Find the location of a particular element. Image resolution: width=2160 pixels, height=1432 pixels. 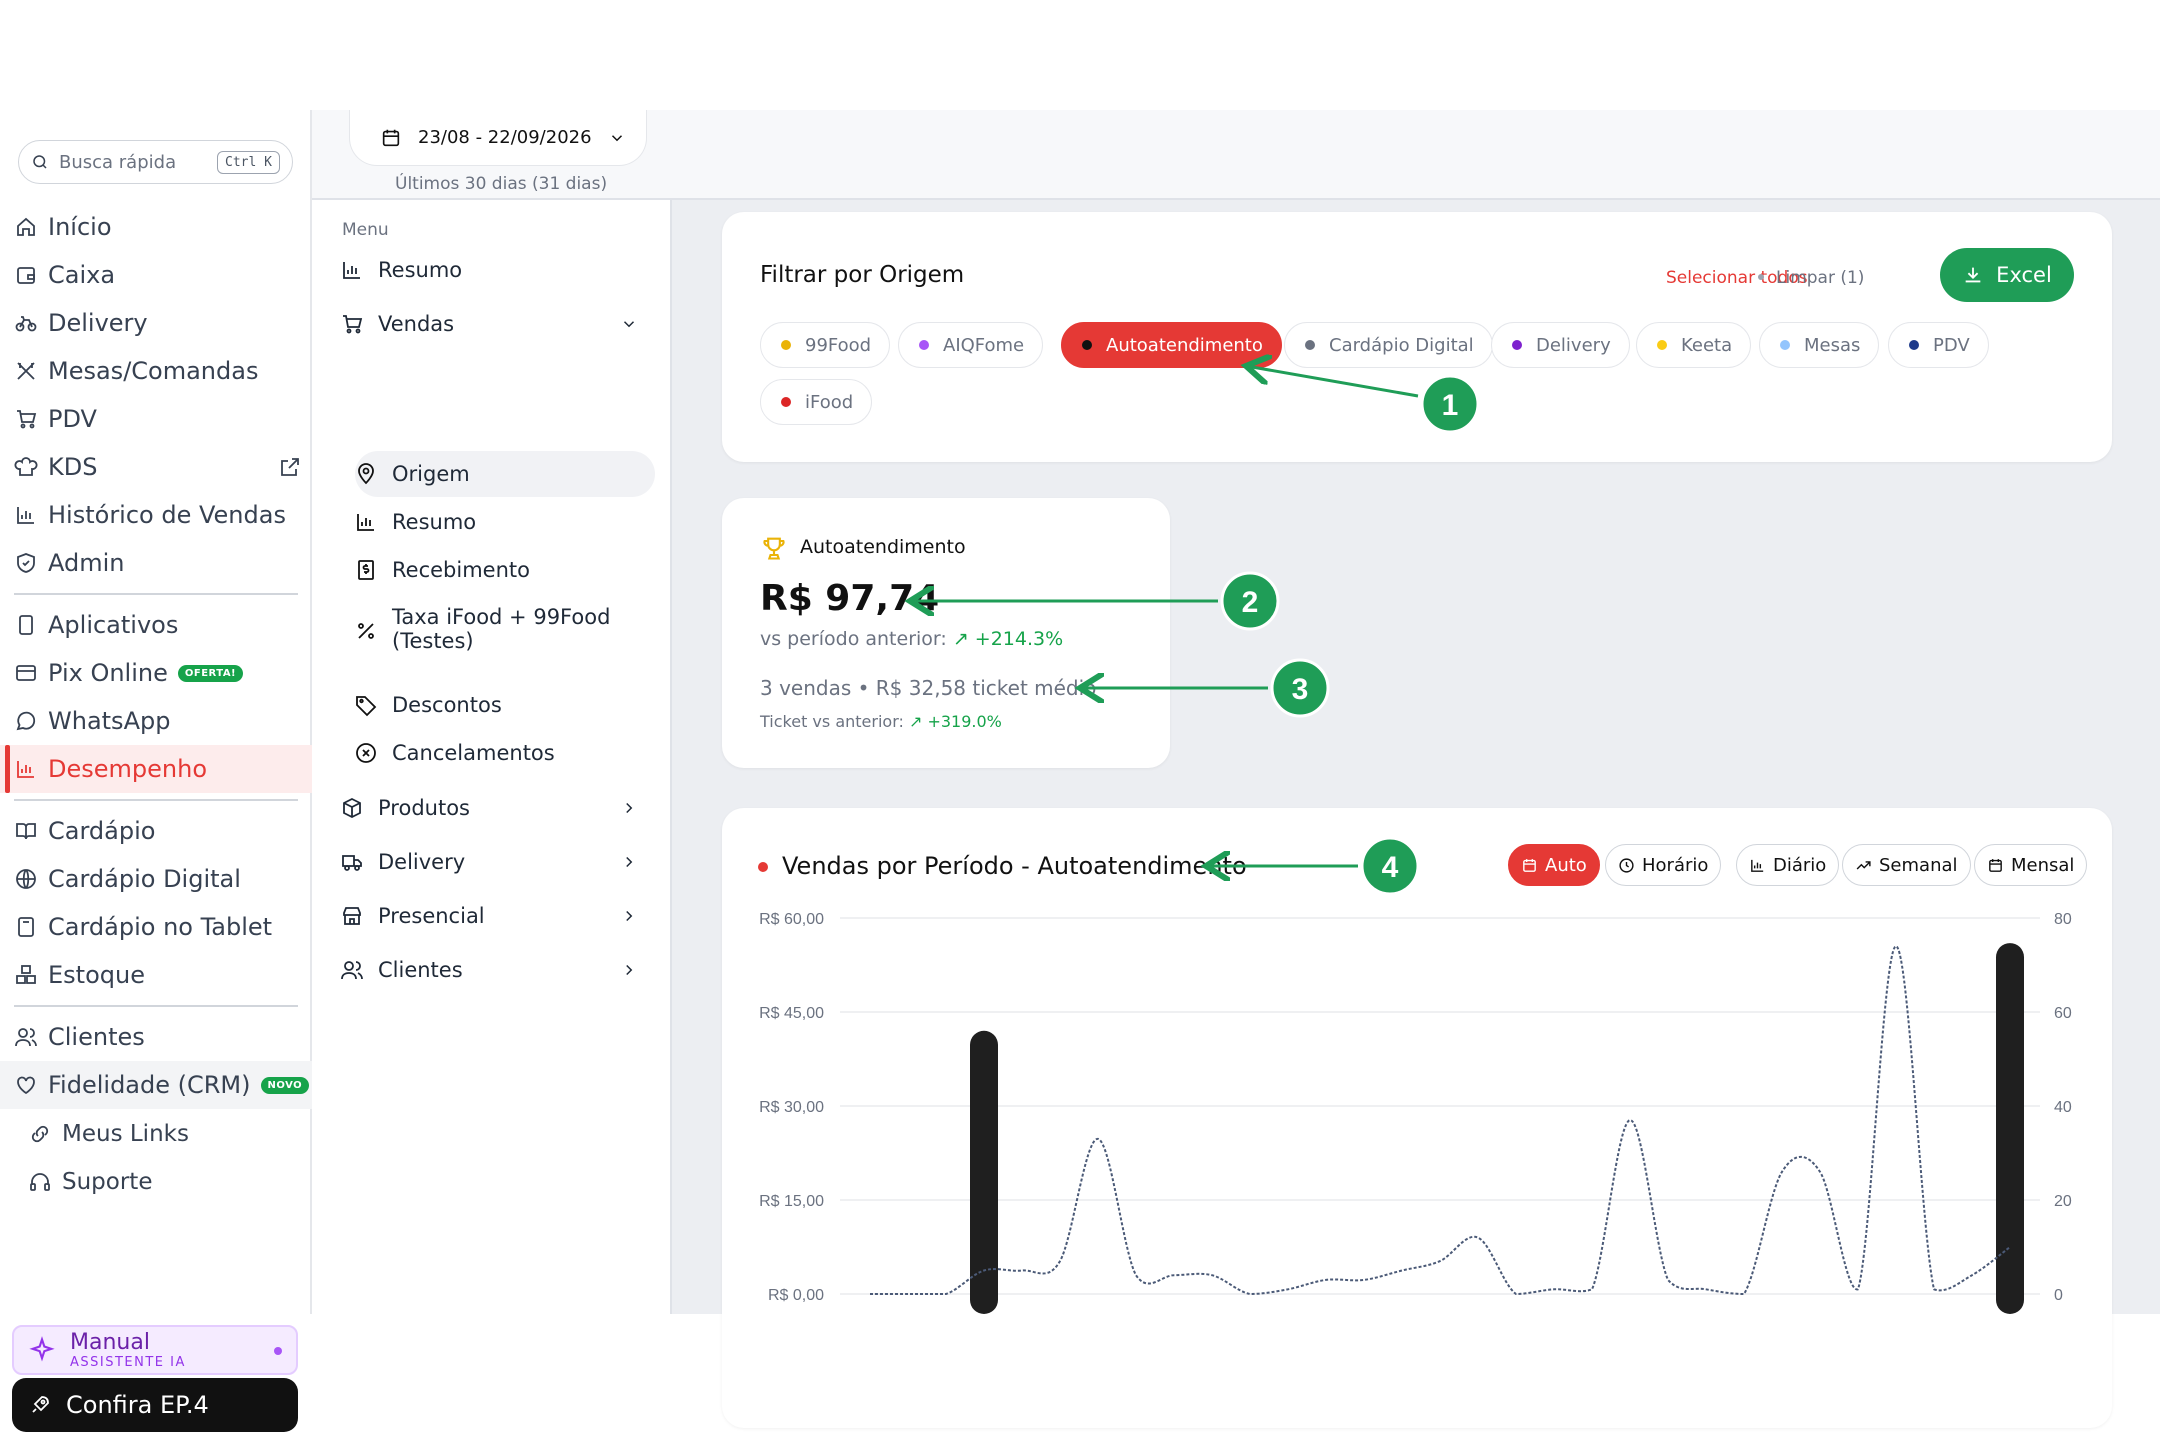

date-range-picker: 23/08 - 22/09/2026 is located at coordinates (498, 138).